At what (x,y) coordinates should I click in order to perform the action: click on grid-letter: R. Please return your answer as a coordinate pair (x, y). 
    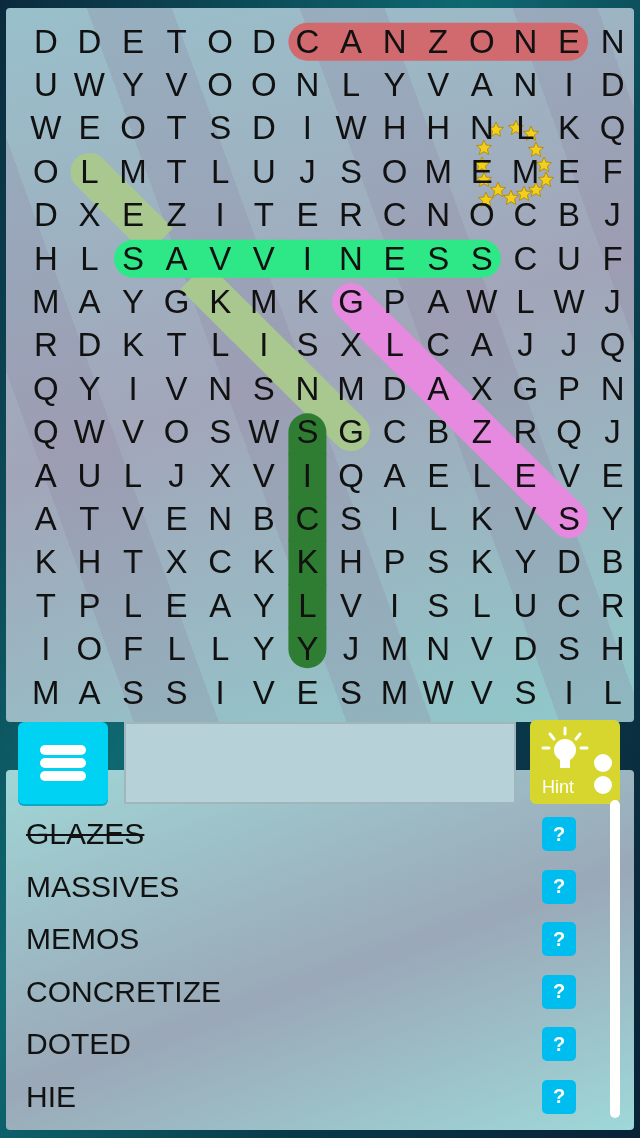
    Looking at the image, I should click on (612, 606).